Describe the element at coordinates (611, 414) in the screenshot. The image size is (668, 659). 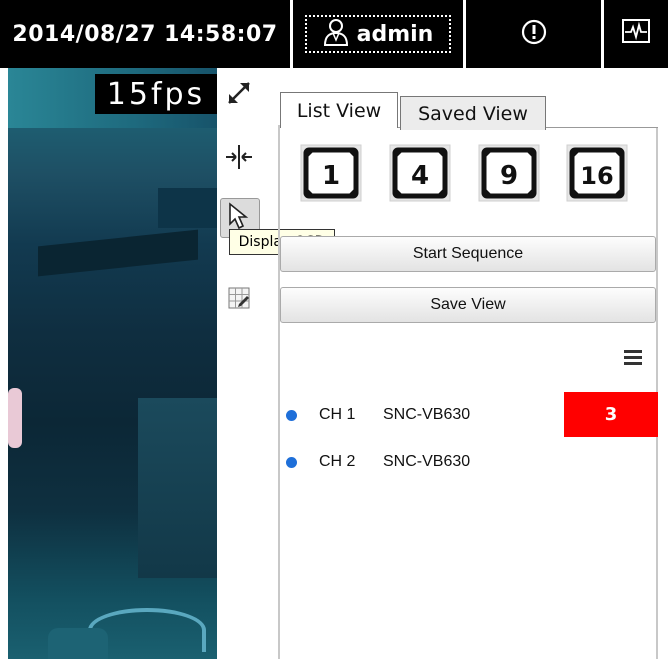
I see `channel-alert-badge: 3` at that location.